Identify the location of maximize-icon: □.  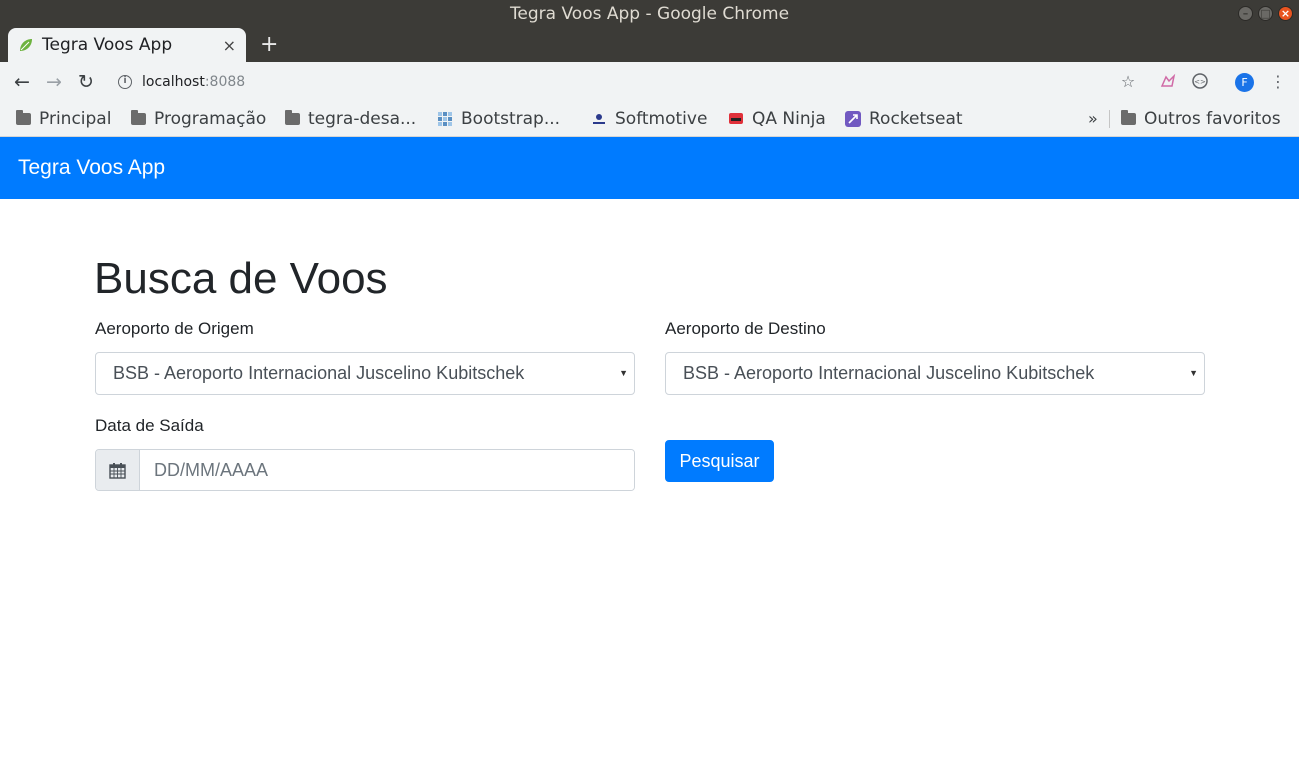
(1265, 13).